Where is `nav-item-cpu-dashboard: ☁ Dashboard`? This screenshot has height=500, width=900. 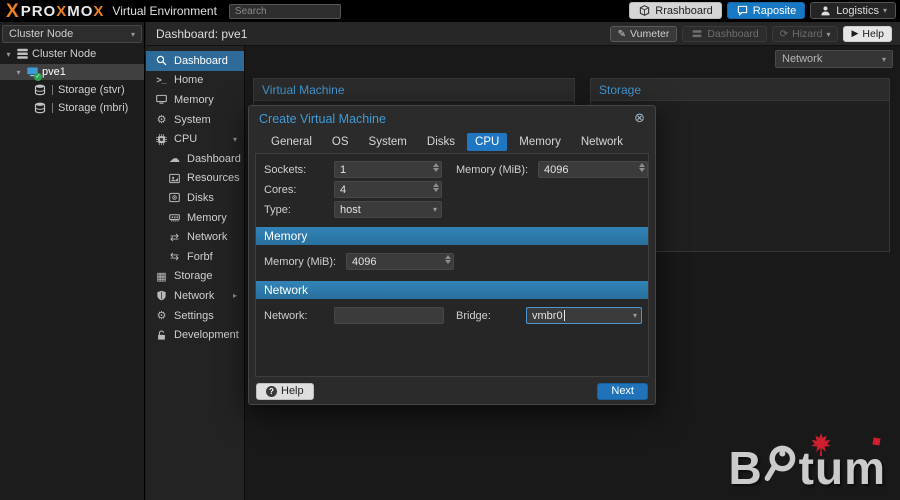 nav-item-cpu-dashboard: ☁ Dashboard is located at coordinates (195, 159).